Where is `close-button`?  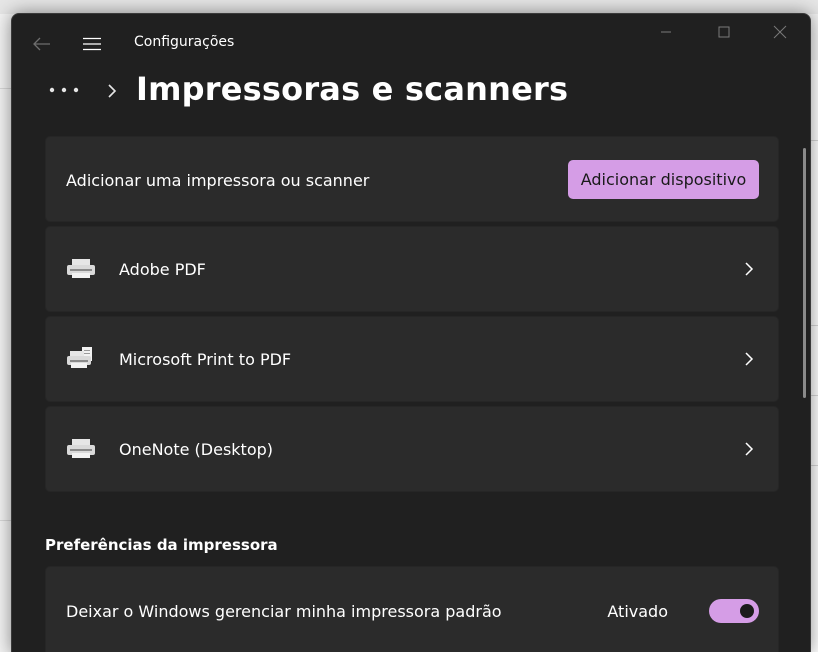
close-button is located at coordinates (780, 32).